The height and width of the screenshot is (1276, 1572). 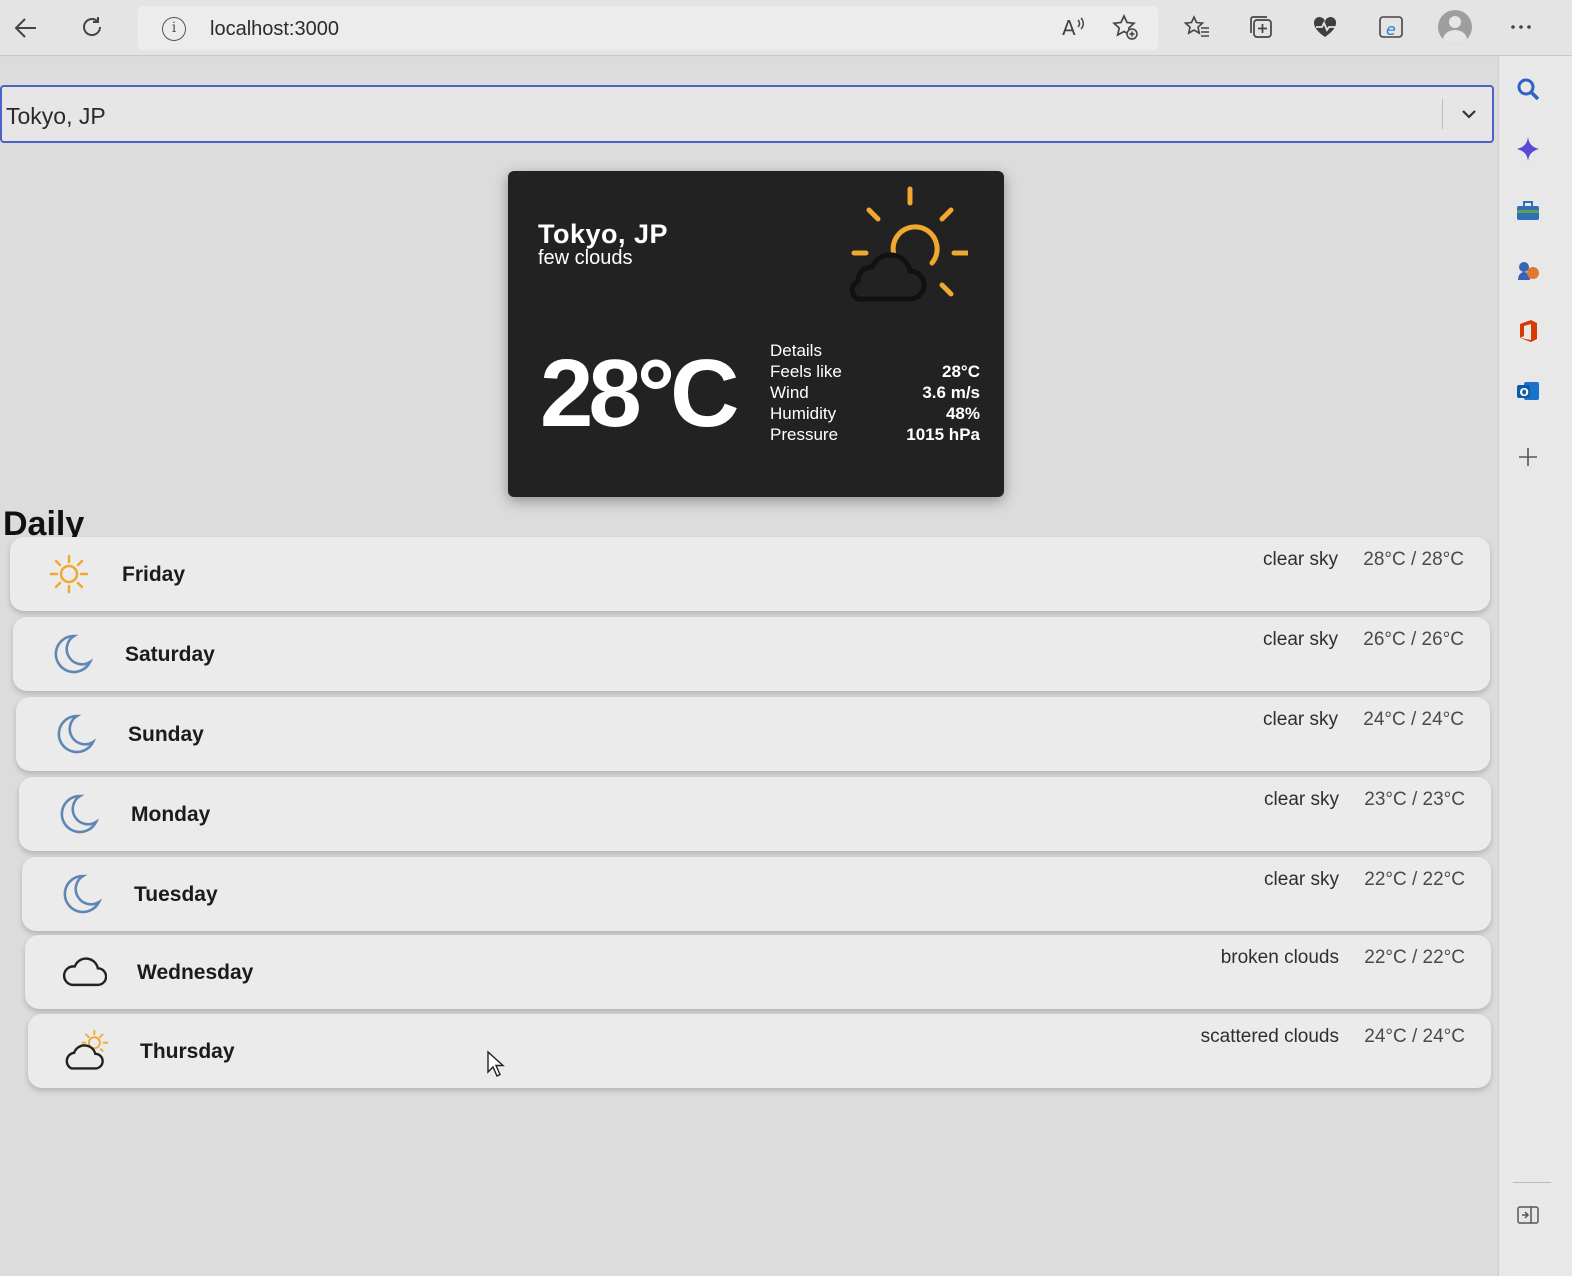 I want to click on add-sidebar-app-icon, so click(x=1528, y=457).